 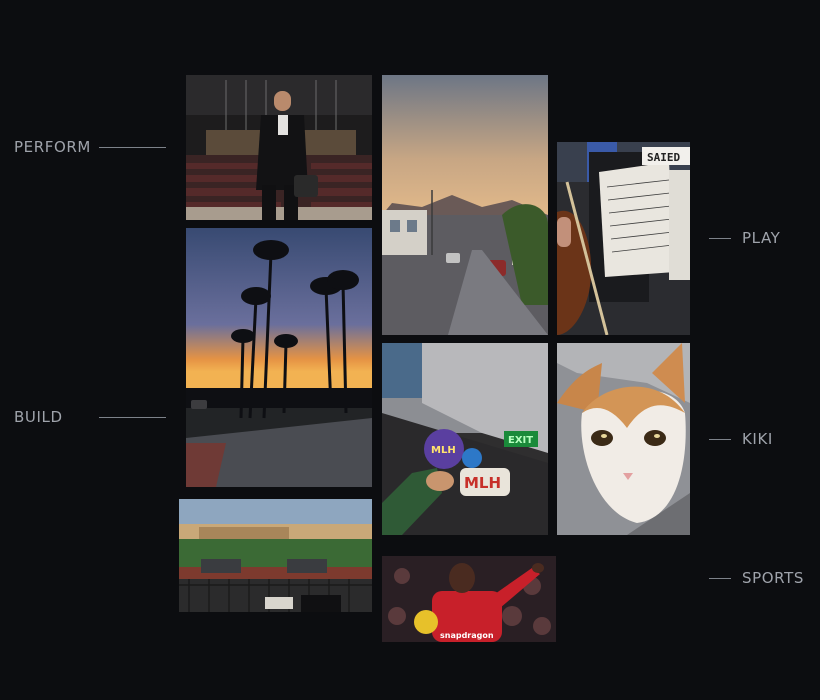 What do you see at coordinates (132, 417) in the screenshot?
I see `connector-line-build` at bounding box center [132, 417].